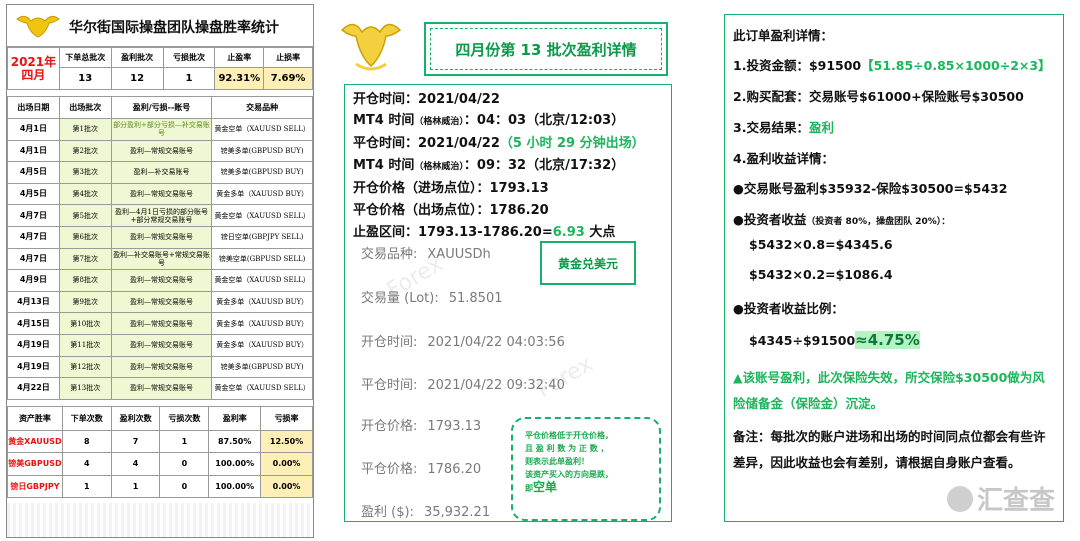 This screenshot has width=1080, height=541. I want to click on asset-name: 镑日GBPJPY, so click(35, 486).